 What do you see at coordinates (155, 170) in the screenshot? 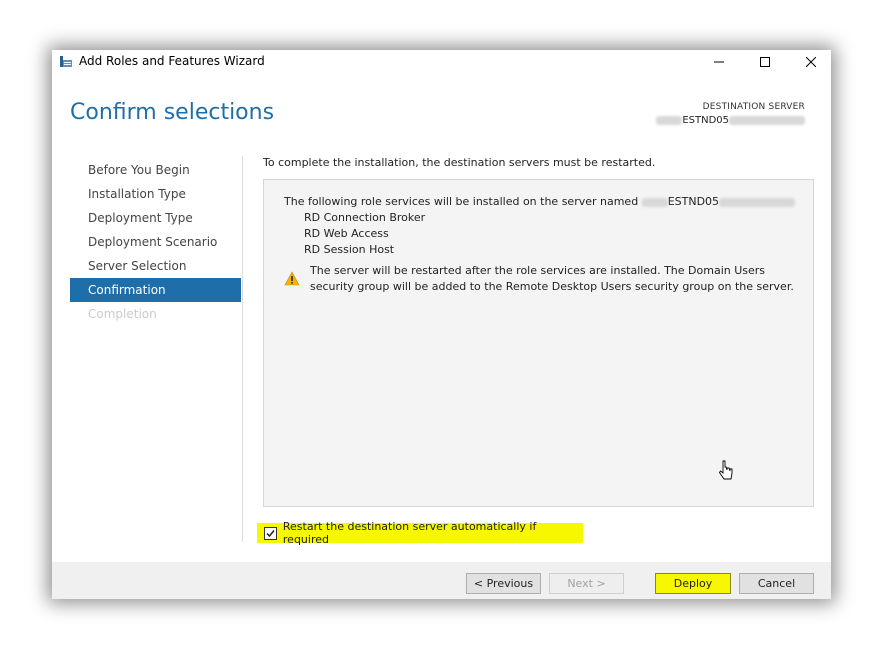
I see `nav-item-before-you-begin: Before You Begin` at bounding box center [155, 170].